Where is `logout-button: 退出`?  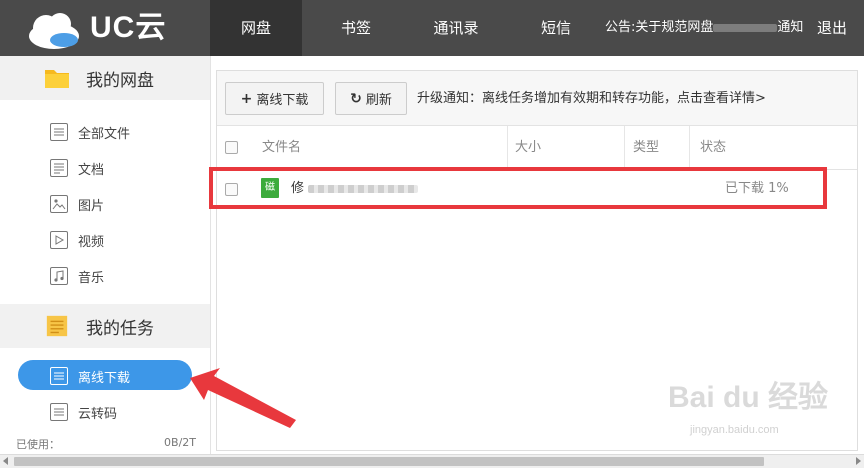
logout-button: 退出 is located at coordinates (832, 28).